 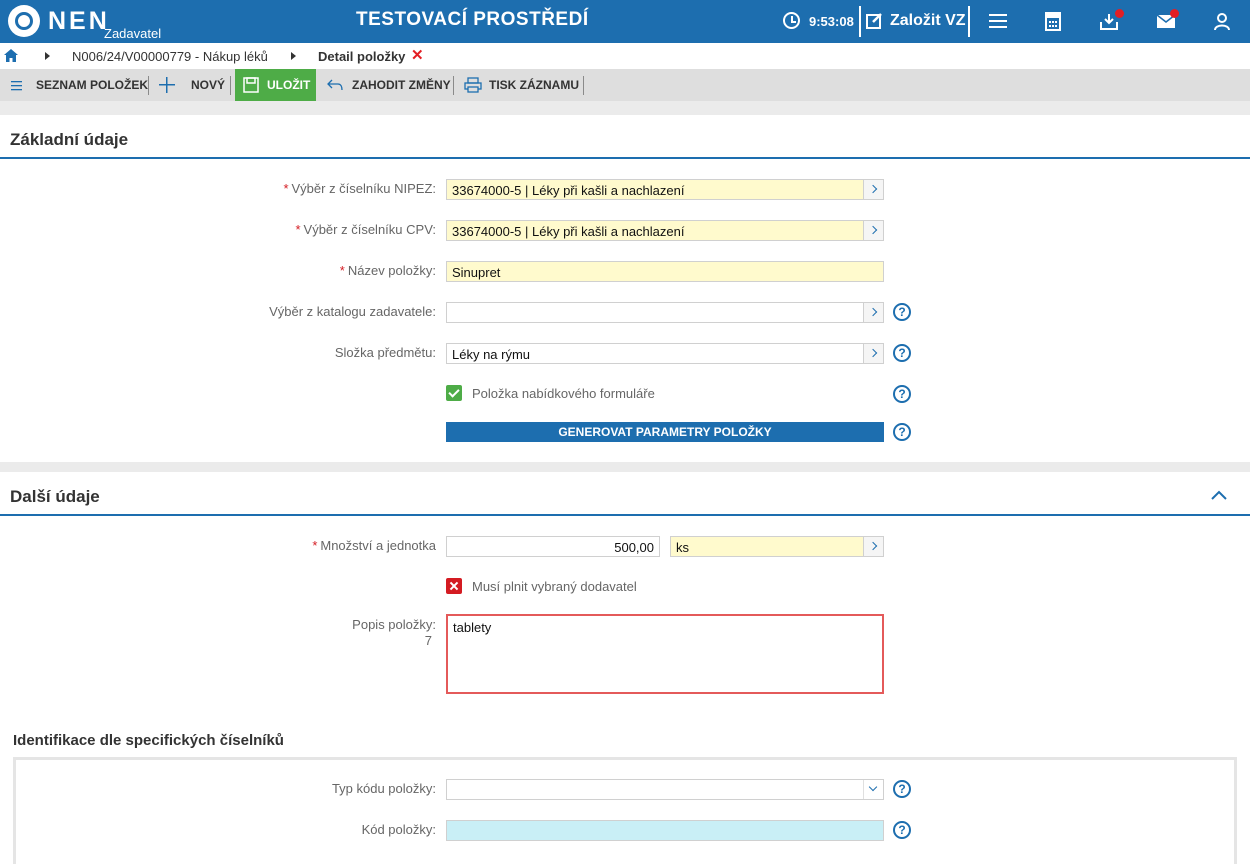 What do you see at coordinates (167, 85) in the screenshot?
I see `plus-icon` at bounding box center [167, 85].